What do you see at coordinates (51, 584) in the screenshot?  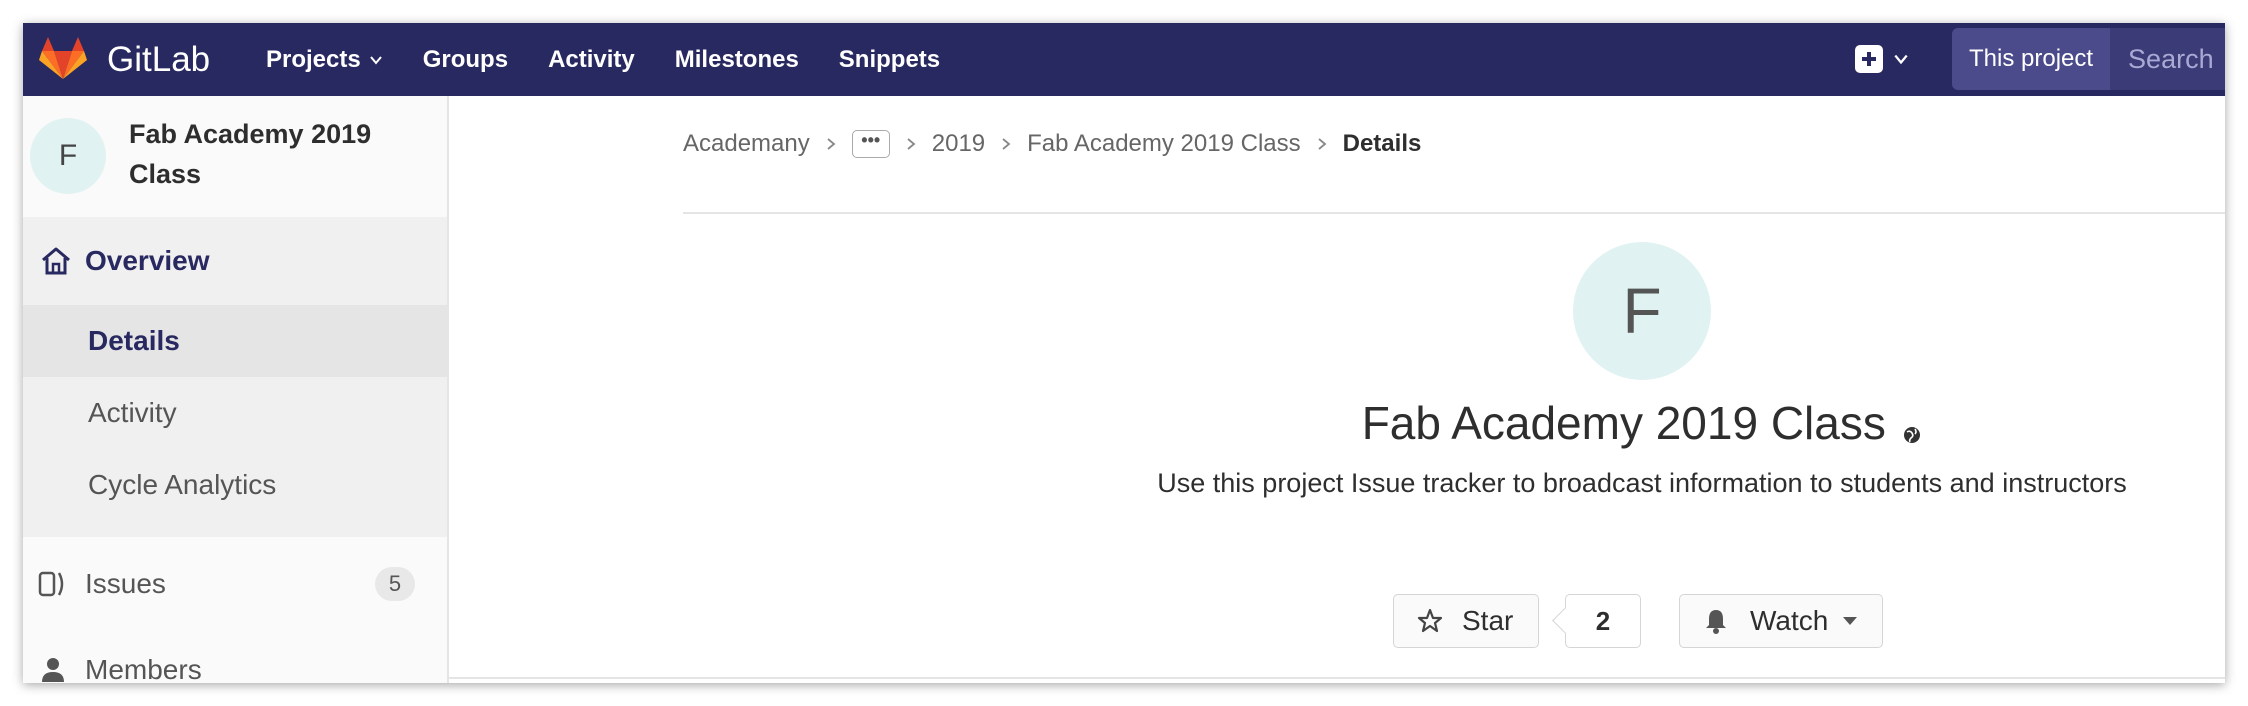 I see `issues-icon` at bounding box center [51, 584].